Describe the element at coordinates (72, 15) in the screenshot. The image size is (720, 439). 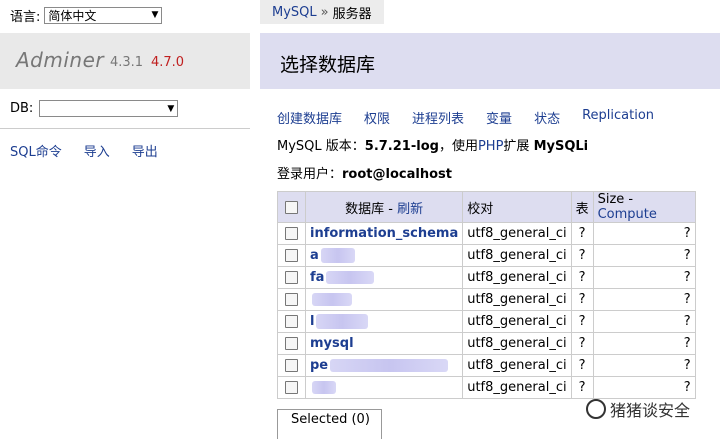
I see `language-select-value: 简体中文` at that location.